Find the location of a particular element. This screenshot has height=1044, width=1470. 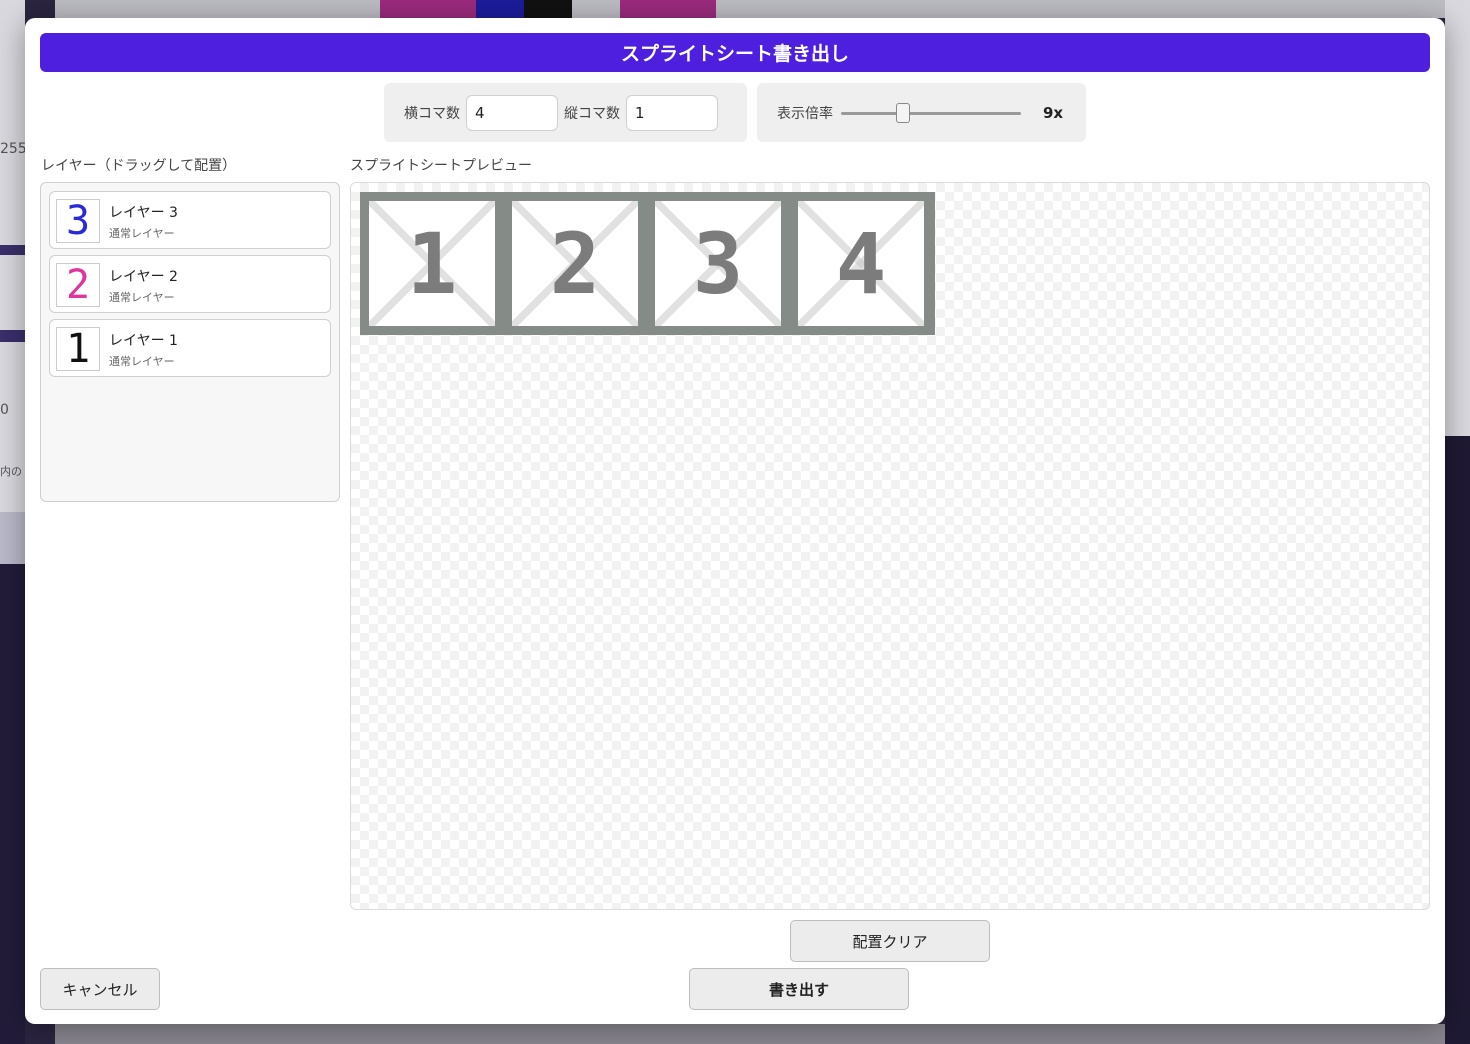

clear-placement-button: 配置クリア is located at coordinates (890, 941).